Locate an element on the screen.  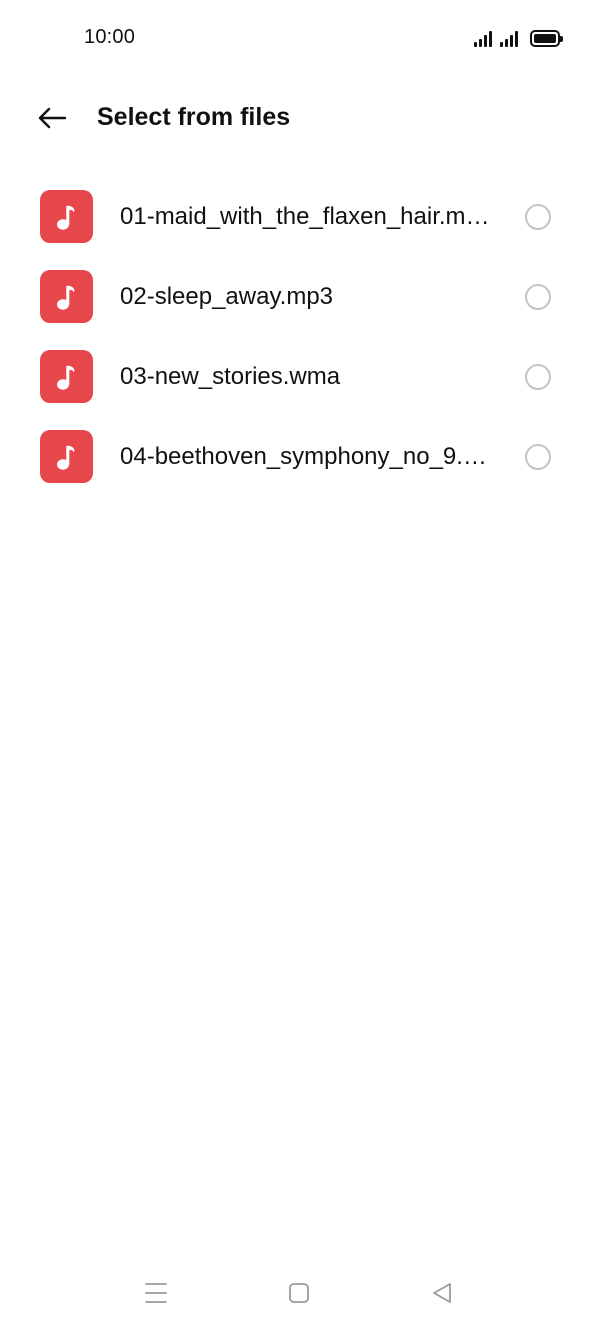
nav-back-button is located at coordinates (442, 1293).